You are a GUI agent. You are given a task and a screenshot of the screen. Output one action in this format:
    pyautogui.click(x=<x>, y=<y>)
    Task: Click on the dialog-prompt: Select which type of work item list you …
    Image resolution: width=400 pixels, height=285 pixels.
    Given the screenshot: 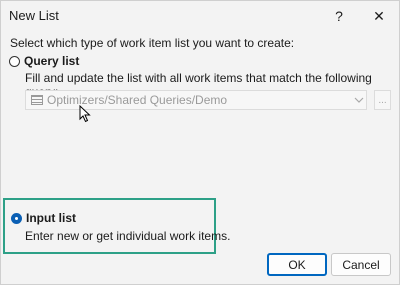 What is the action you would take?
    pyautogui.click(x=152, y=43)
    